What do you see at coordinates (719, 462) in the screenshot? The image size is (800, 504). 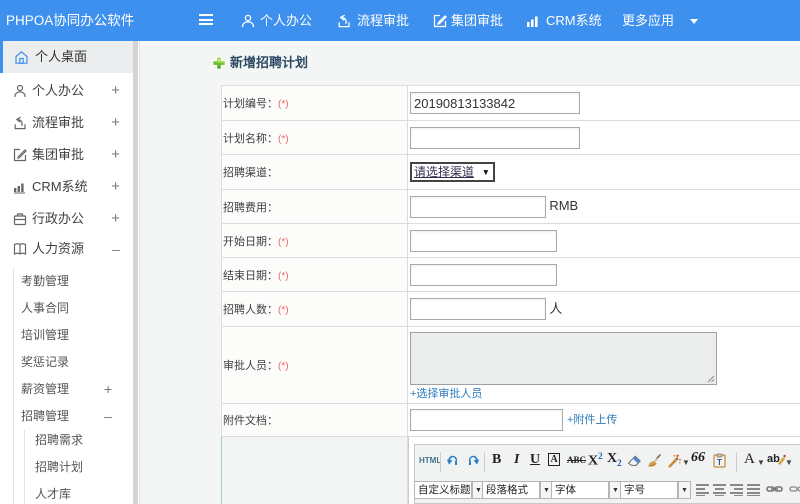 I see `svg-text: T` at bounding box center [719, 462].